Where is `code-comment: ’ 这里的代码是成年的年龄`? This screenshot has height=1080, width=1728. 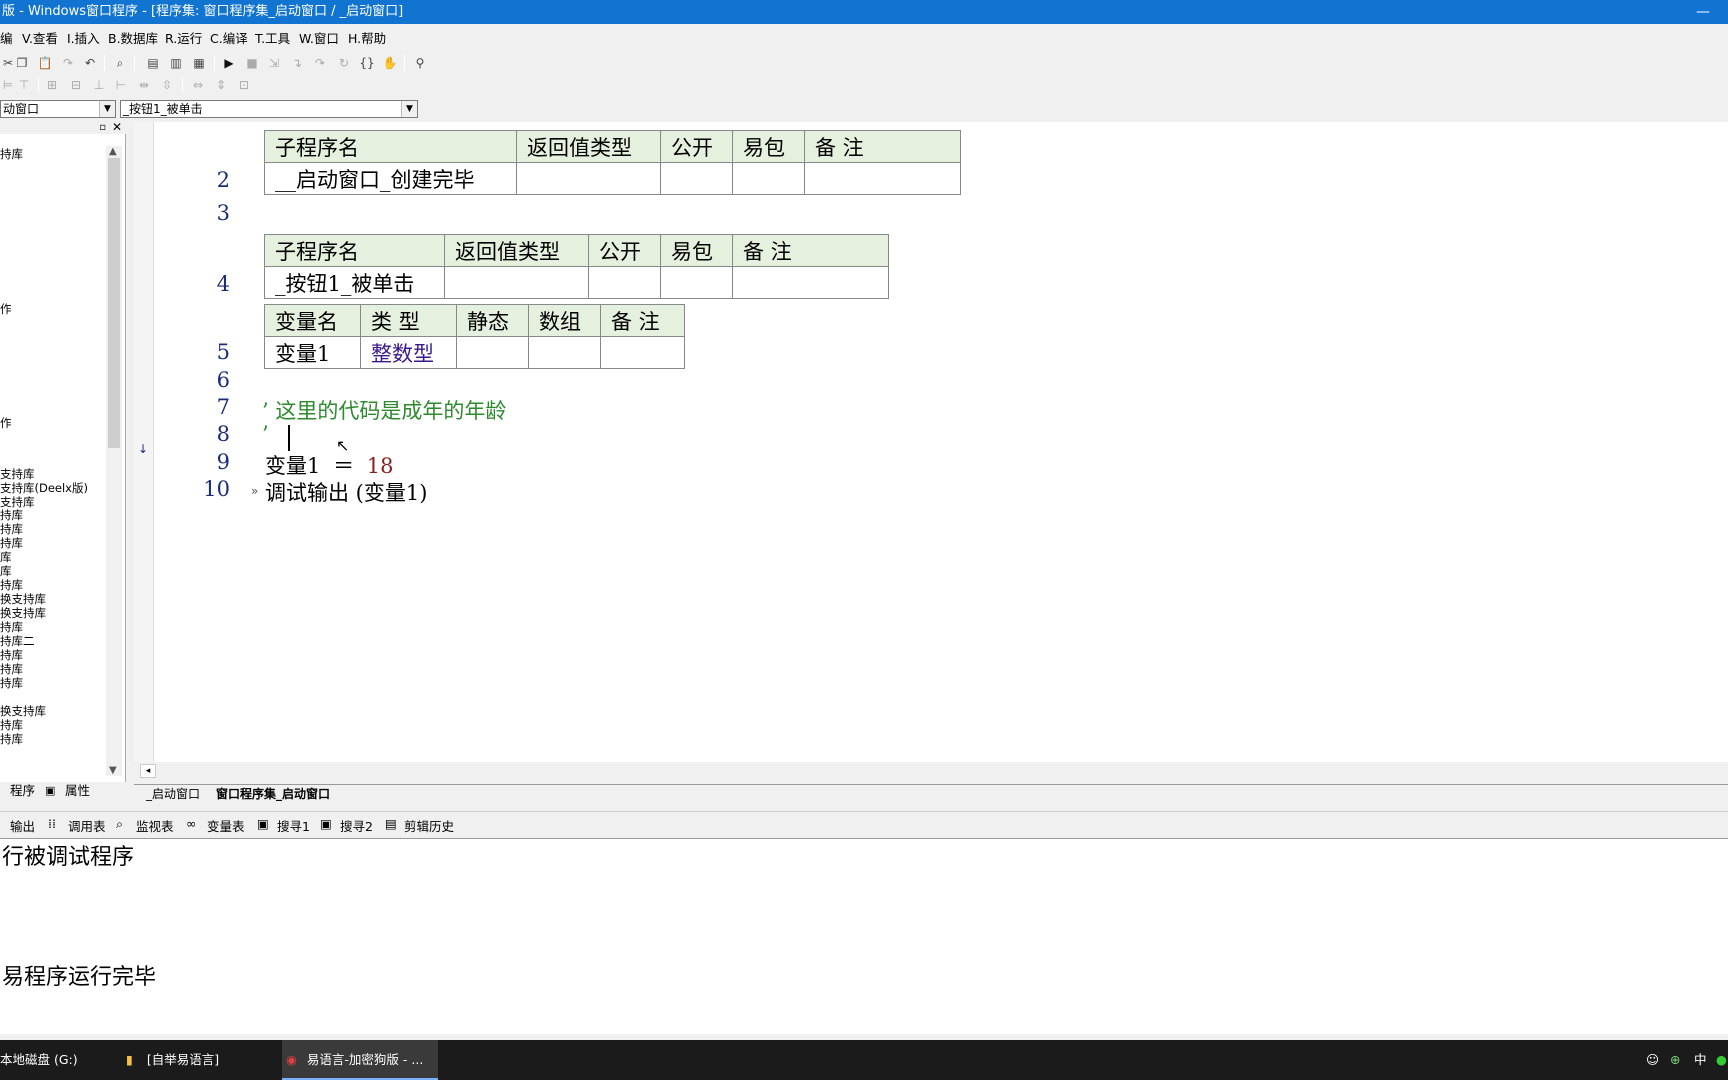
code-comment: ’ 这里的代码是成年的年龄 is located at coordinates (384, 410).